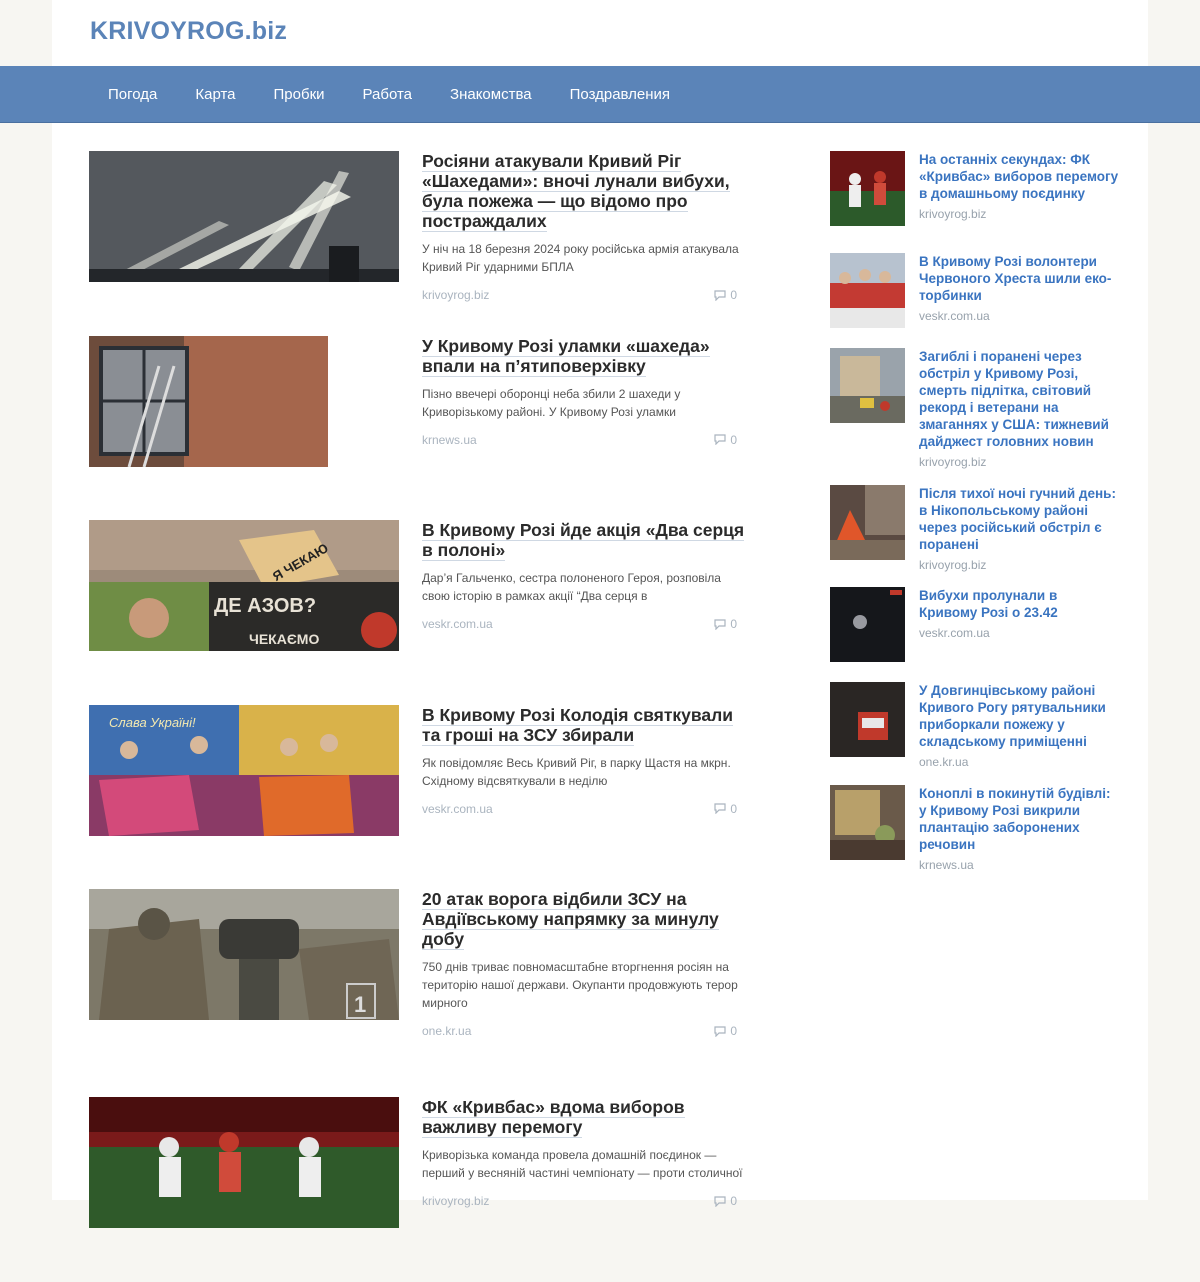 The height and width of the screenshot is (1282, 1200). What do you see at coordinates (447, 1031) in the screenshot?
I see `article-source: one.kr.ua` at bounding box center [447, 1031].